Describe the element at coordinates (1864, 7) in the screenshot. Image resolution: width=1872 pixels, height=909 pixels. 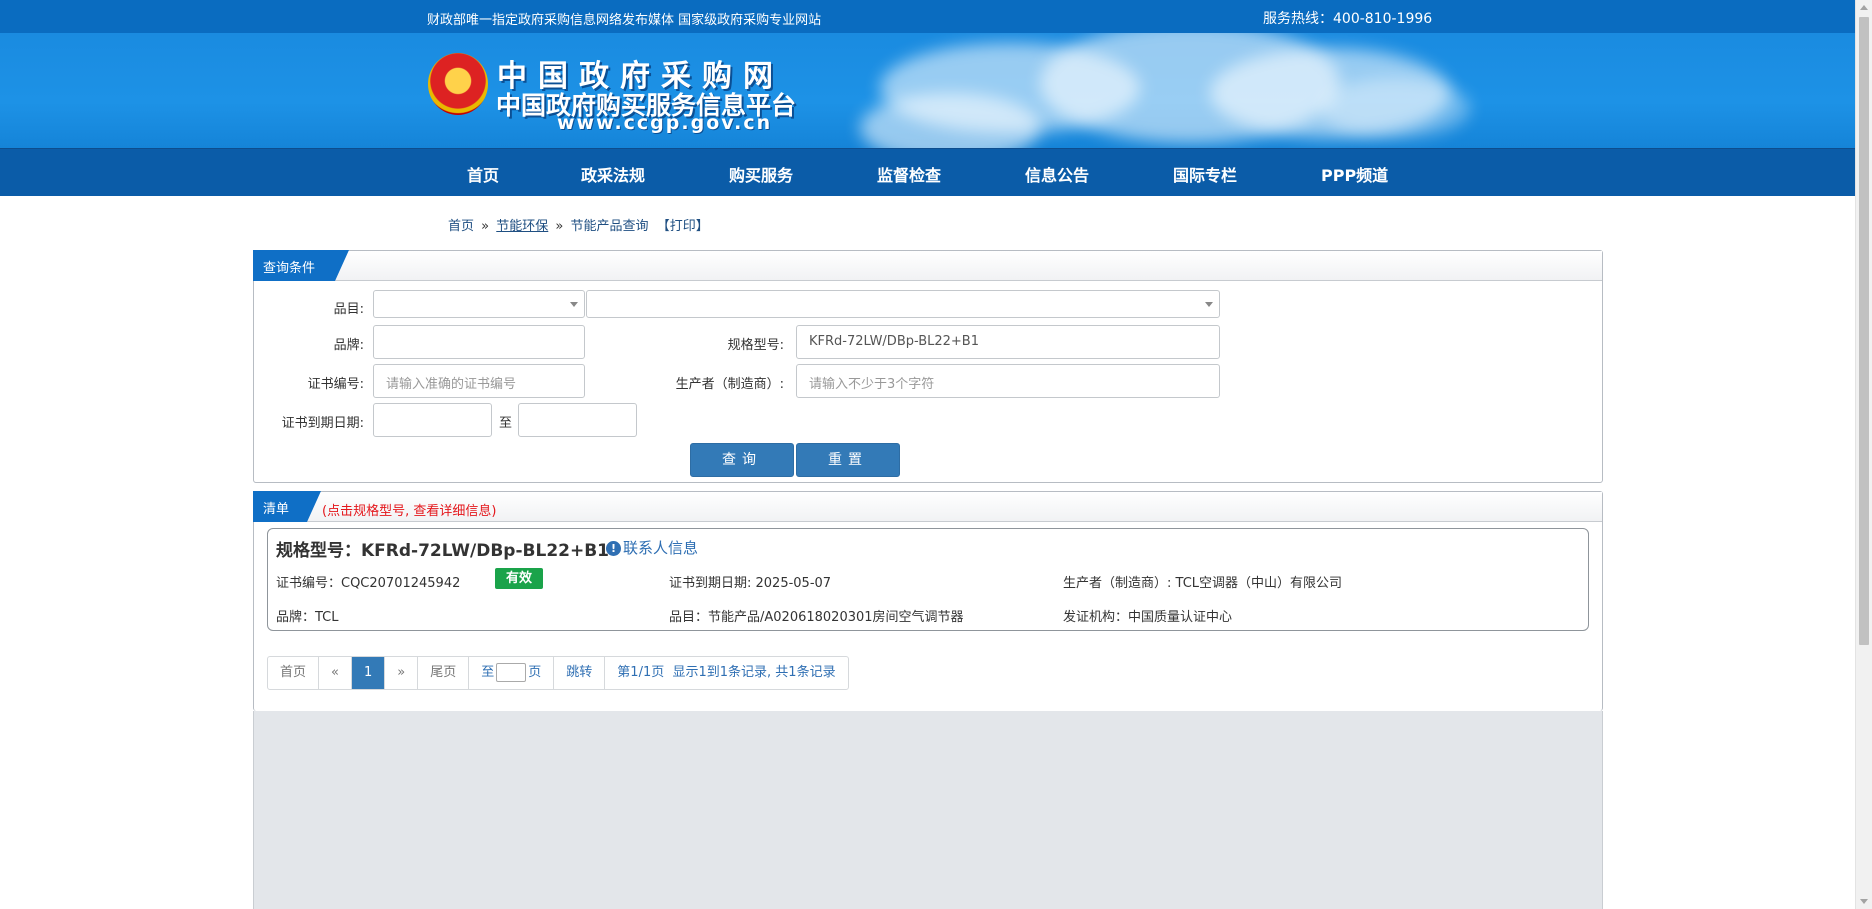
I see `scroll-up-icon` at that location.